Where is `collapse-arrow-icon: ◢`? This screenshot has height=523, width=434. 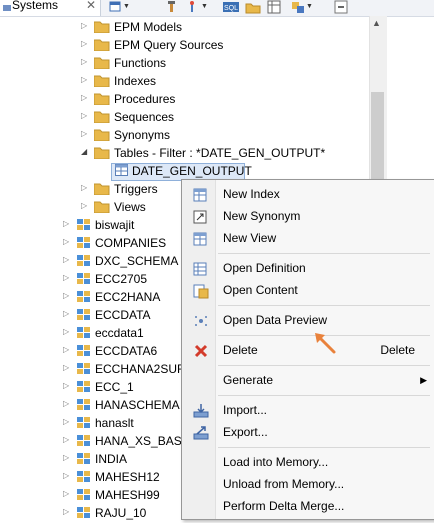 collapse-arrow-icon: ◢ is located at coordinates (85, 152).